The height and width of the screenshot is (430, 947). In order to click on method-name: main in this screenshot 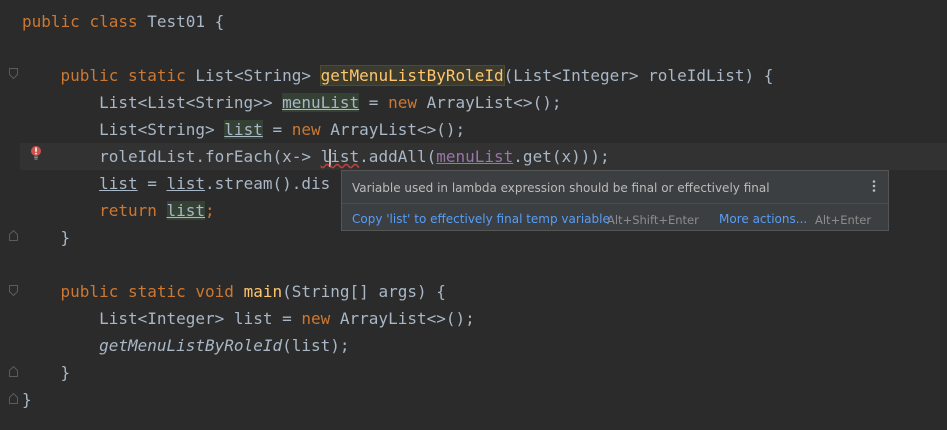, I will do `click(263, 291)`.